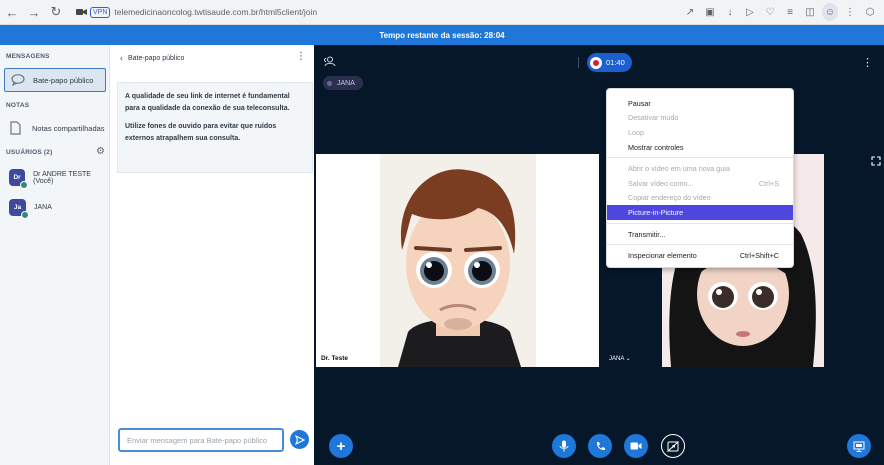 This screenshot has height=465, width=884. I want to click on divider, so click(578, 62).